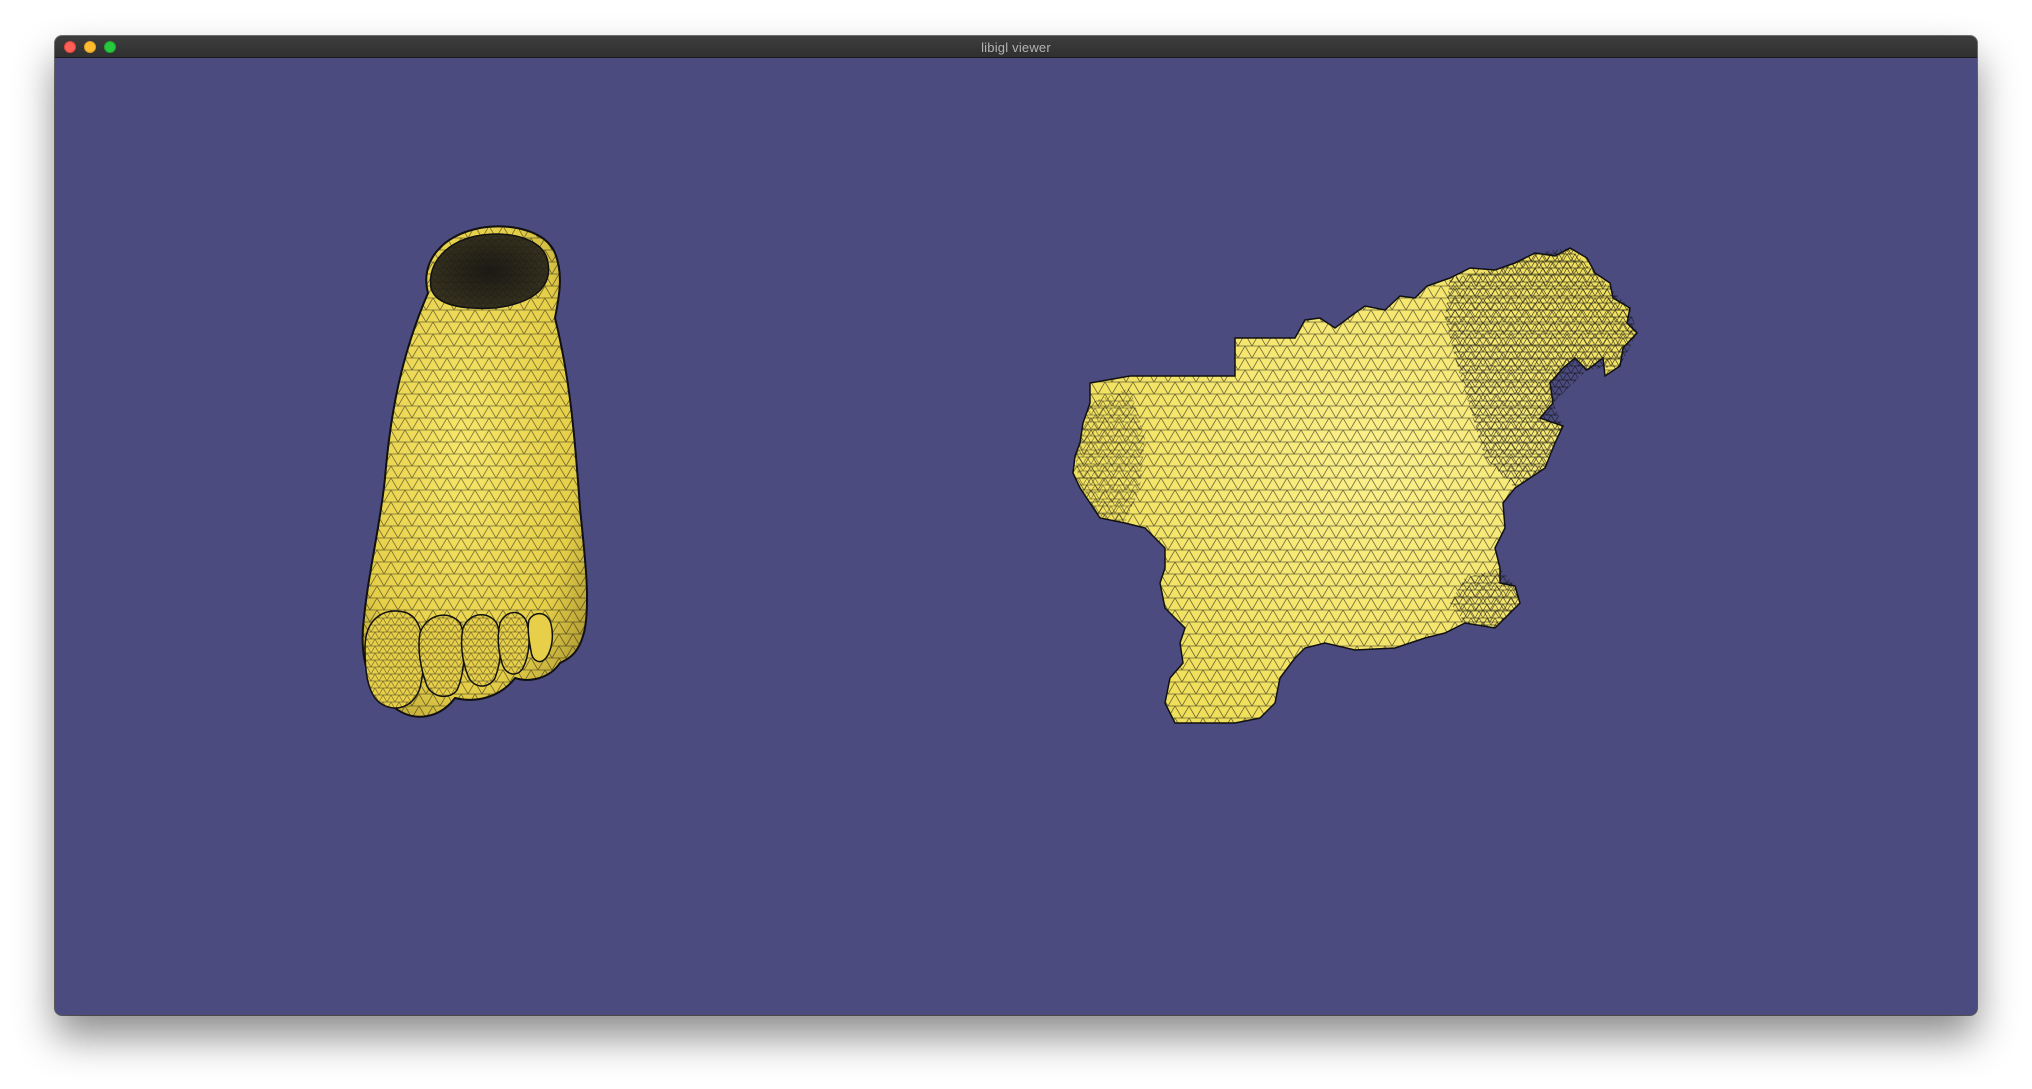 This screenshot has height=1089, width=2032. What do you see at coordinates (1355, 485) in the screenshot?
I see `foot-uv-parameterization` at bounding box center [1355, 485].